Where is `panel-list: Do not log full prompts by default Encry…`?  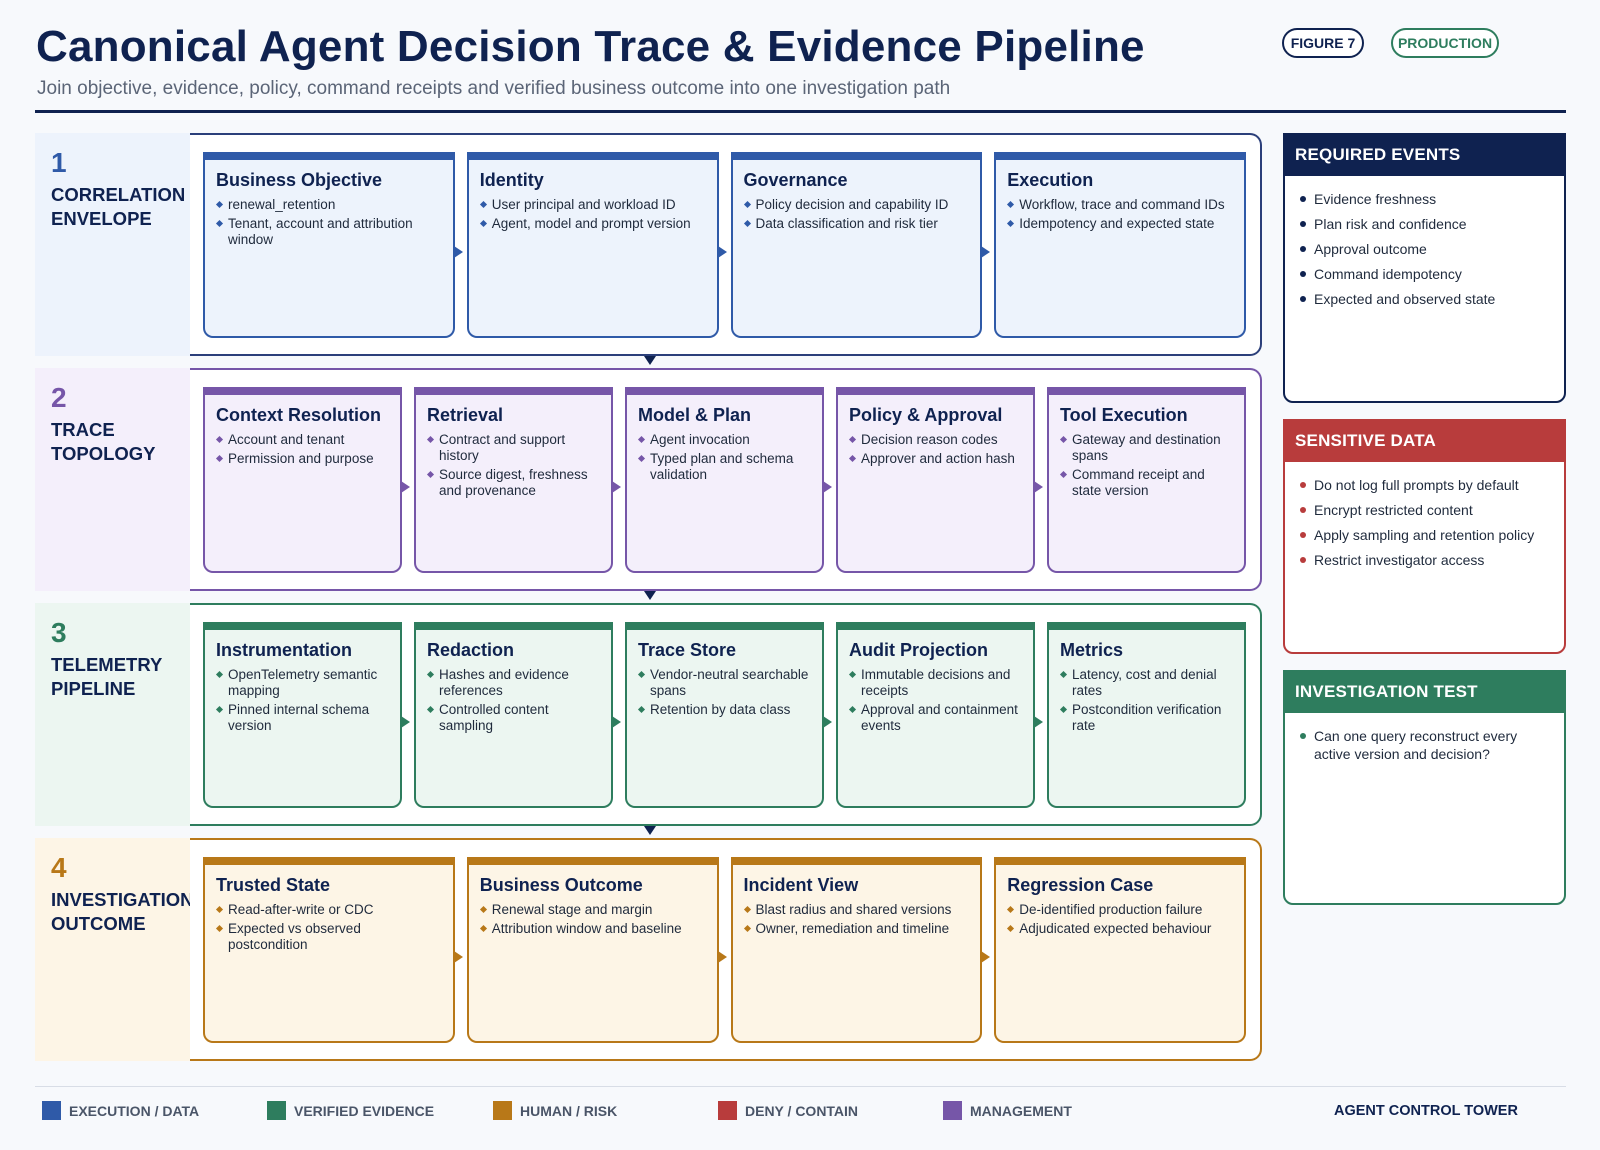
panel-list: Do not log full prompts by default Encry… is located at coordinates (1424, 515).